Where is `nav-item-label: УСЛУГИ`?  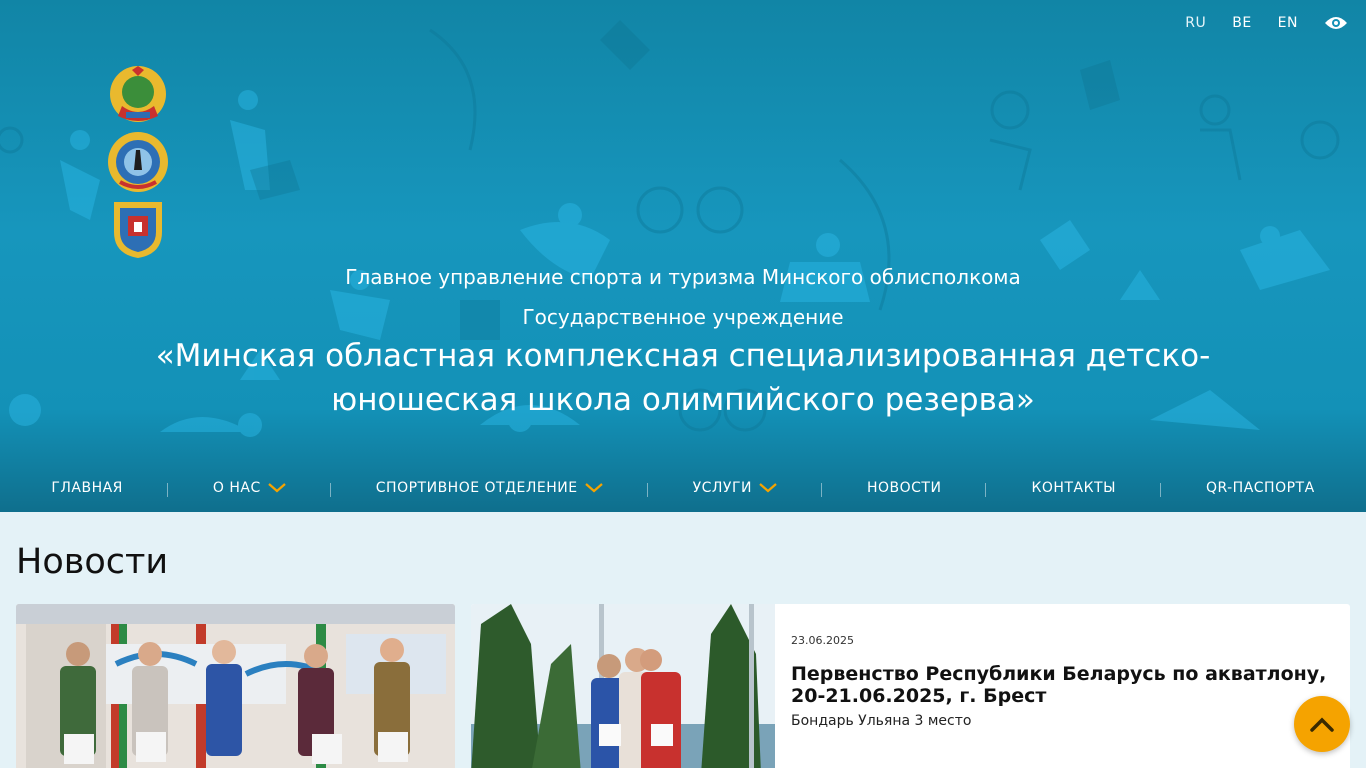
nav-item-label: УСЛУГИ is located at coordinates (722, 488).